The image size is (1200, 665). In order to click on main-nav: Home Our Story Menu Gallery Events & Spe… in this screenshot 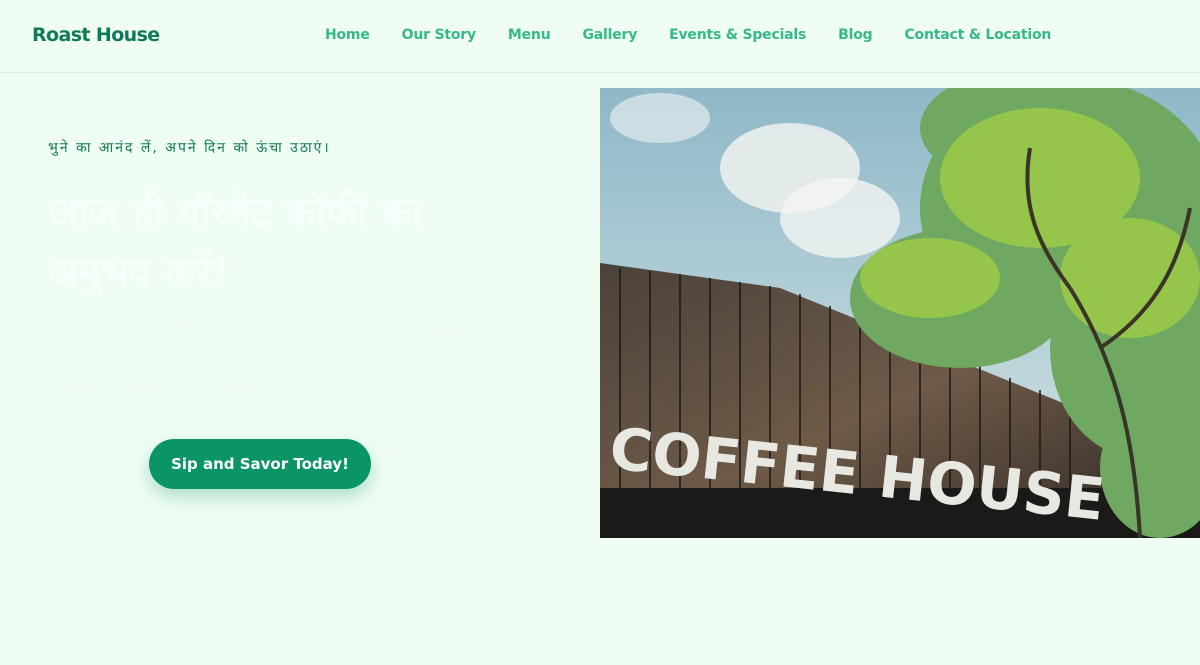, I will do `click(704, 35)`.